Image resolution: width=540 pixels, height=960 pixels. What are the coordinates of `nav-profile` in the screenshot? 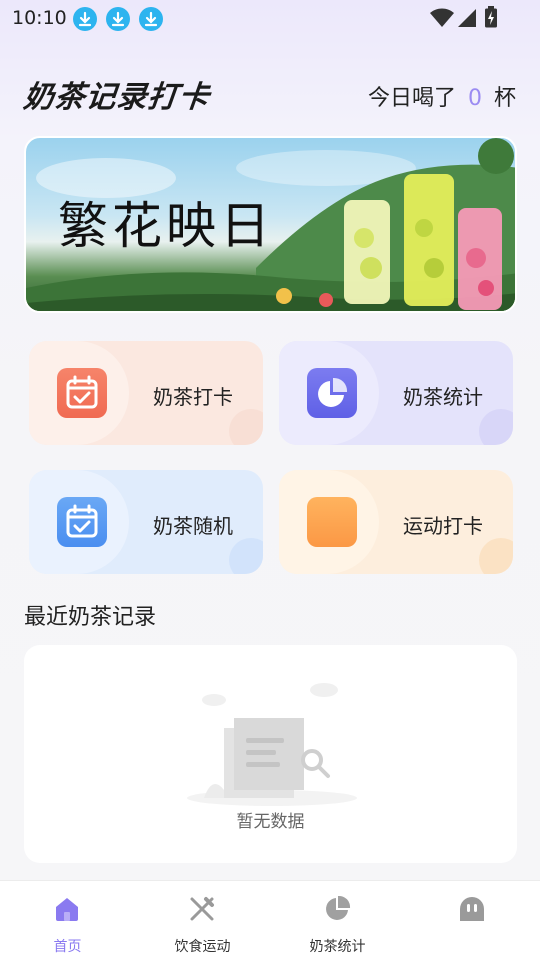 It's located at (472, 920).